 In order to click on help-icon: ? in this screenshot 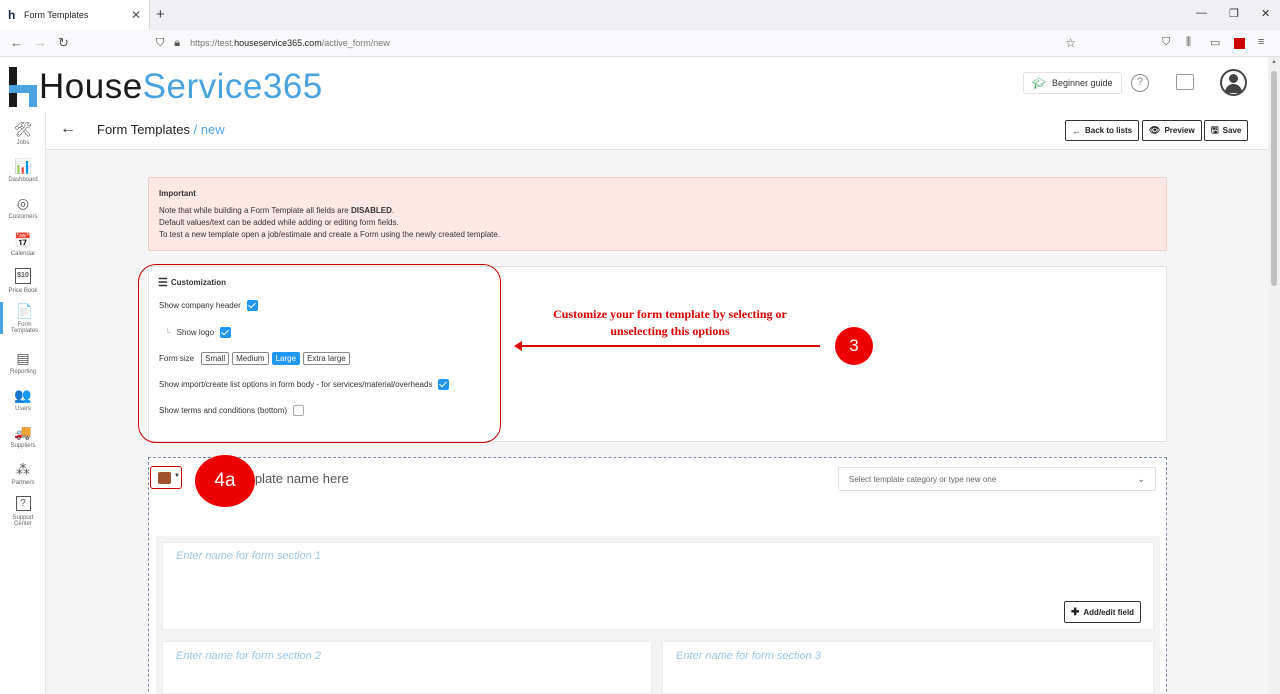, I will do `click(1140, 83)`.